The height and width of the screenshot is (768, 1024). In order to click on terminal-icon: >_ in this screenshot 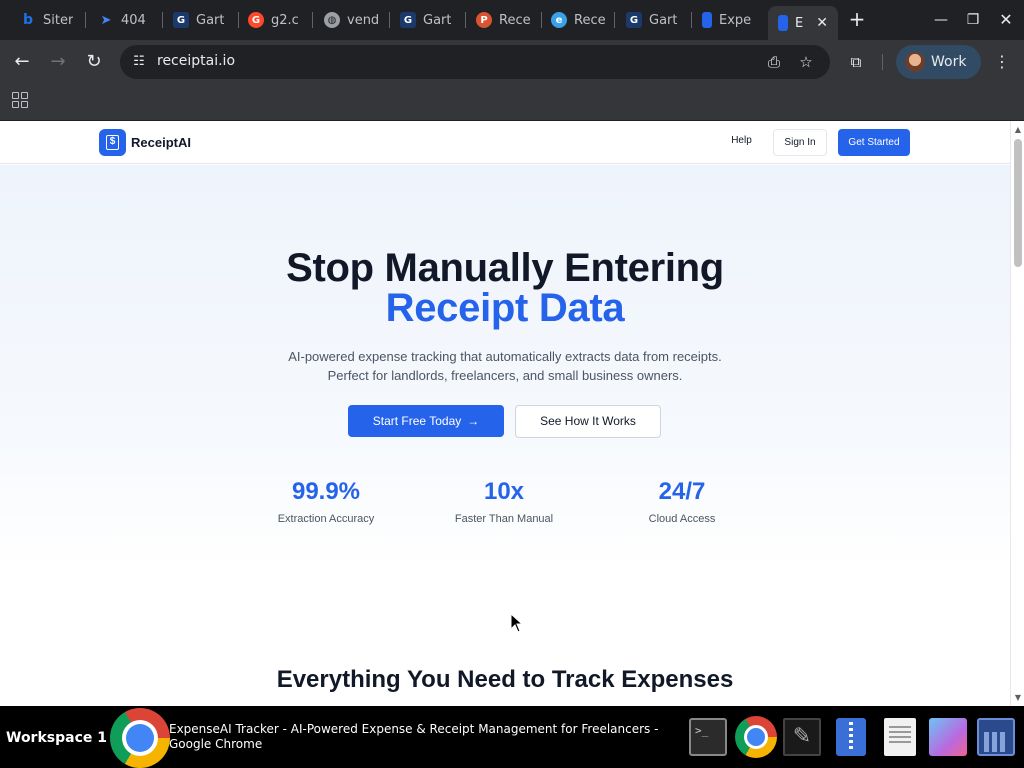, I will do `click(708, 737)`.